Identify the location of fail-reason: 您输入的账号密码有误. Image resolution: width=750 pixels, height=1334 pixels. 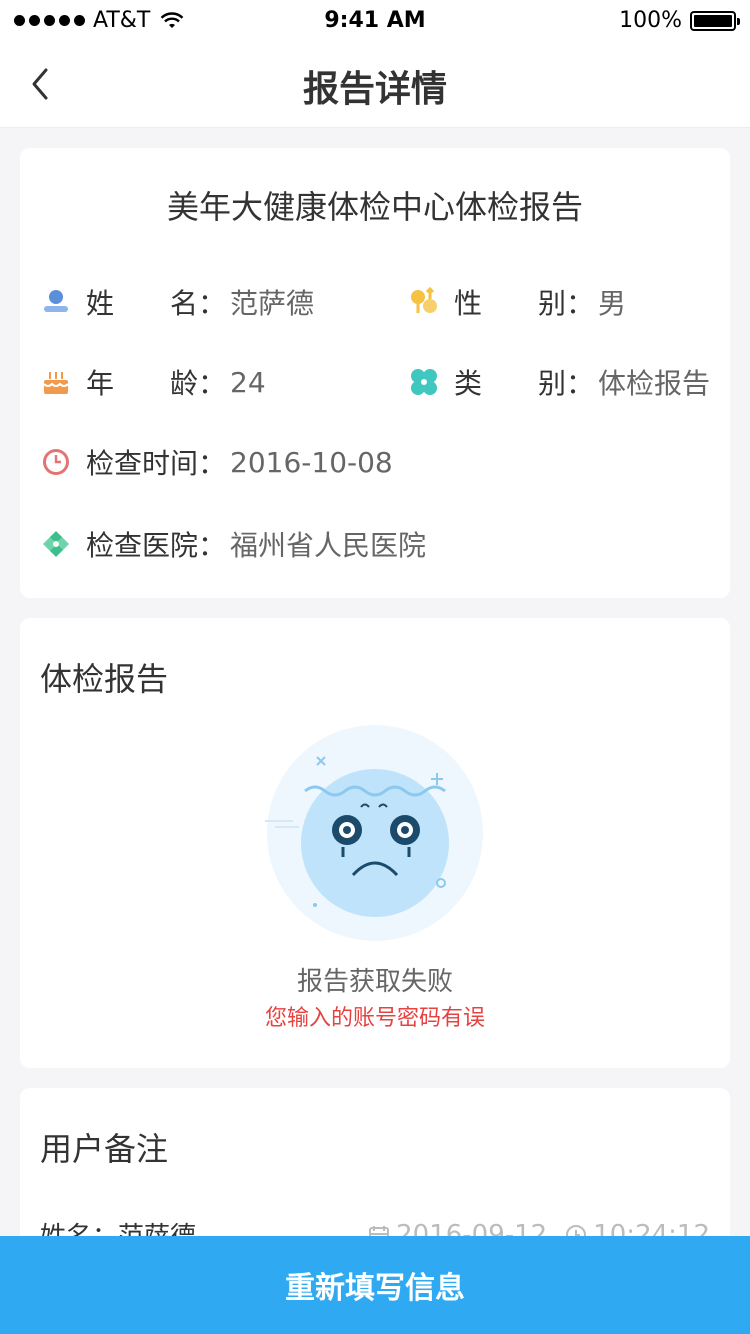
(374, 1018).